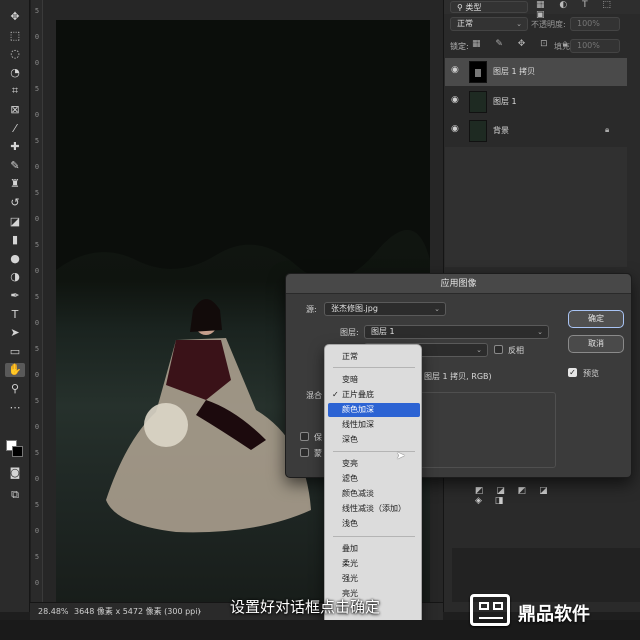  I want to click on source-value: 张杰修图.jpg, so click(354, 308).